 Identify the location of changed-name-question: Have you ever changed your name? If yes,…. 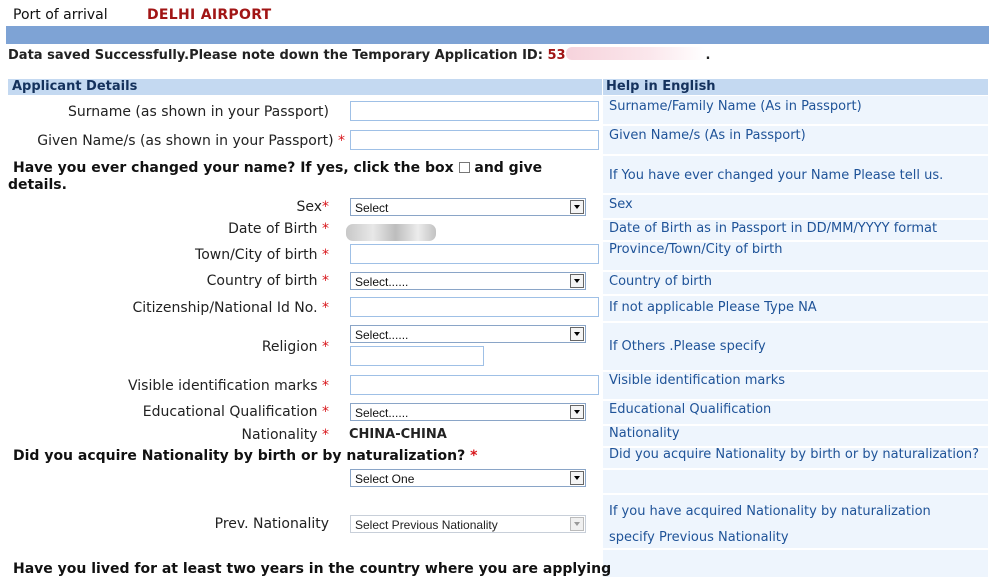
(277, 168).